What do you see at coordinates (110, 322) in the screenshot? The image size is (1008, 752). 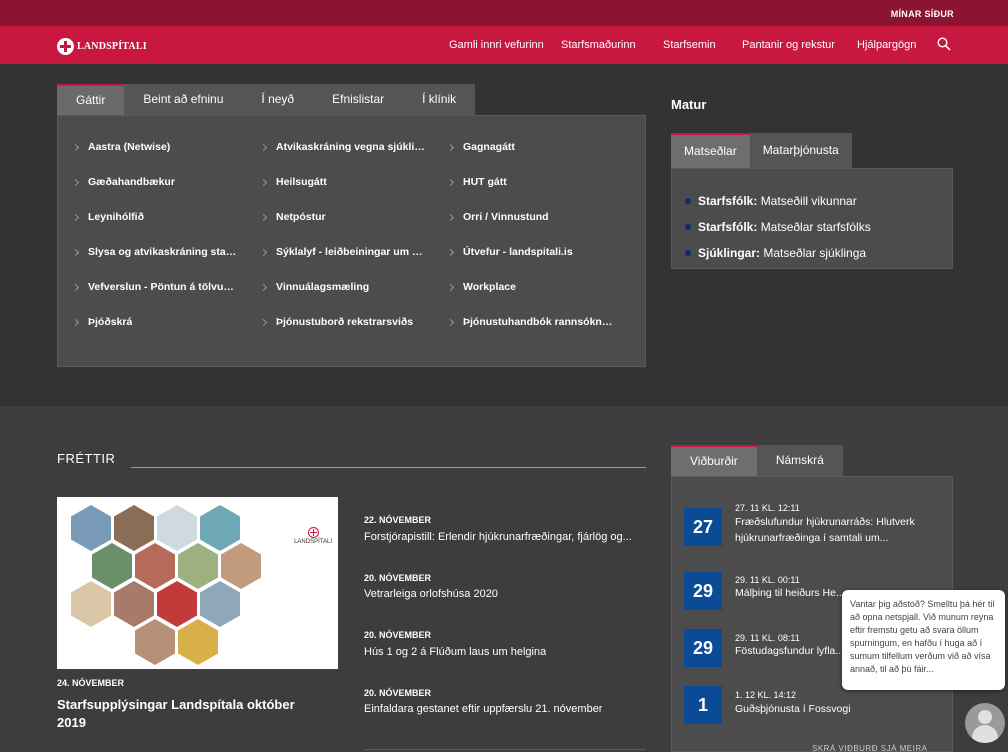 I see `gateway-link: Þjóðskrá` at bounding box center [110, 322].